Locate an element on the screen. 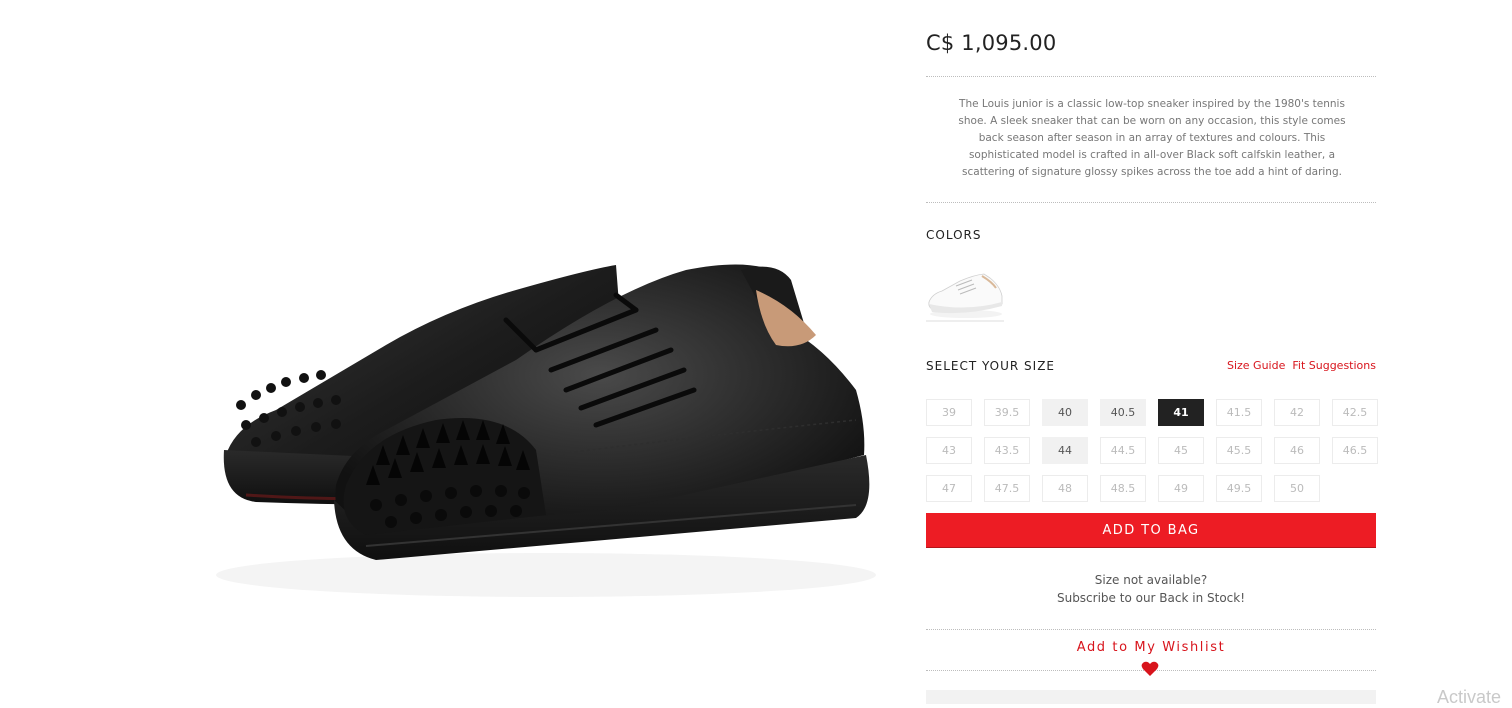 This screenshot has height=708, width=1512. size-option-39-5: 39.5 is located at coordinates (1007, 412).